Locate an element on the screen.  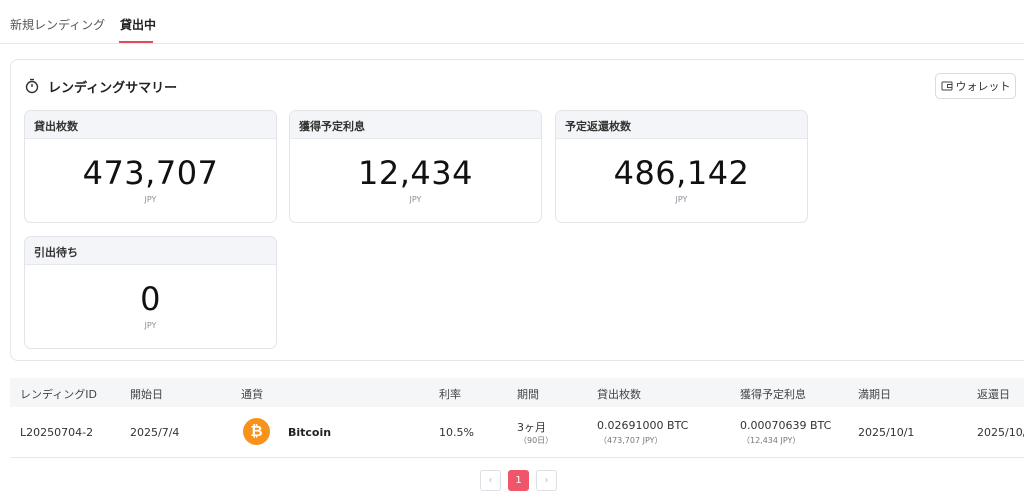
cell-interest: 0.00070639 BTC is located at coordinates (786, 425).